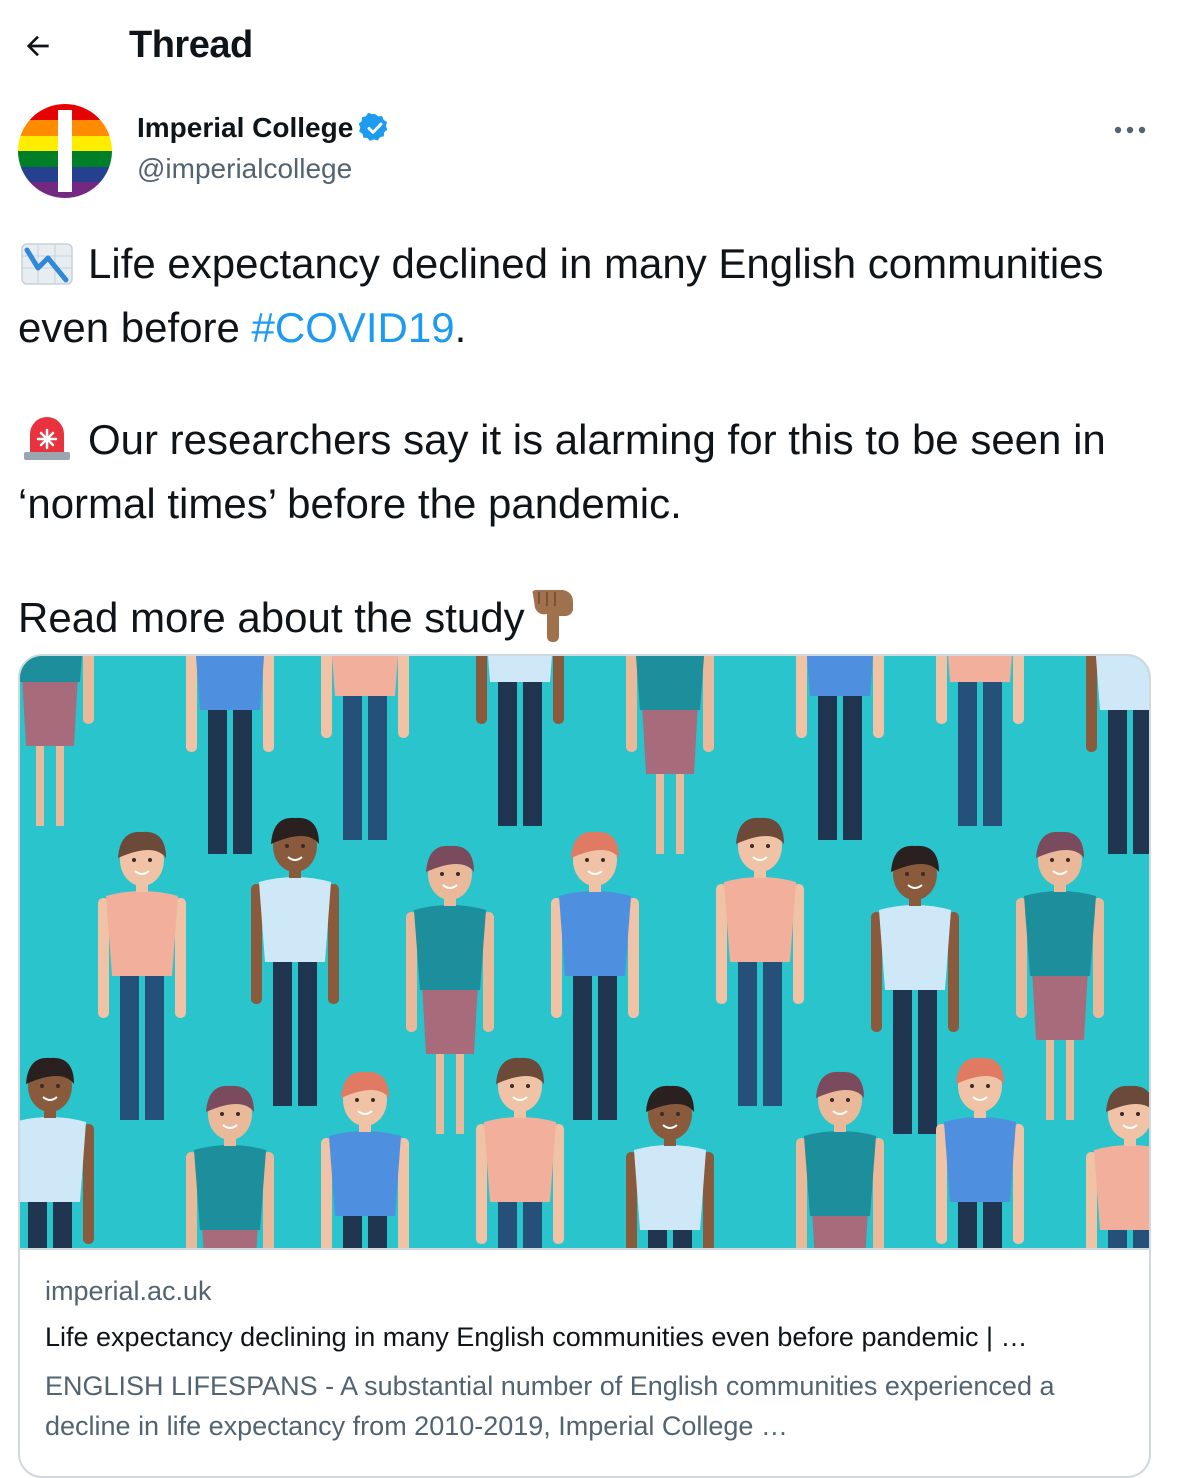  Describe the element at coordinates (460, 327) in the screenshot. I see `tweet-line1-post: .` at that location.